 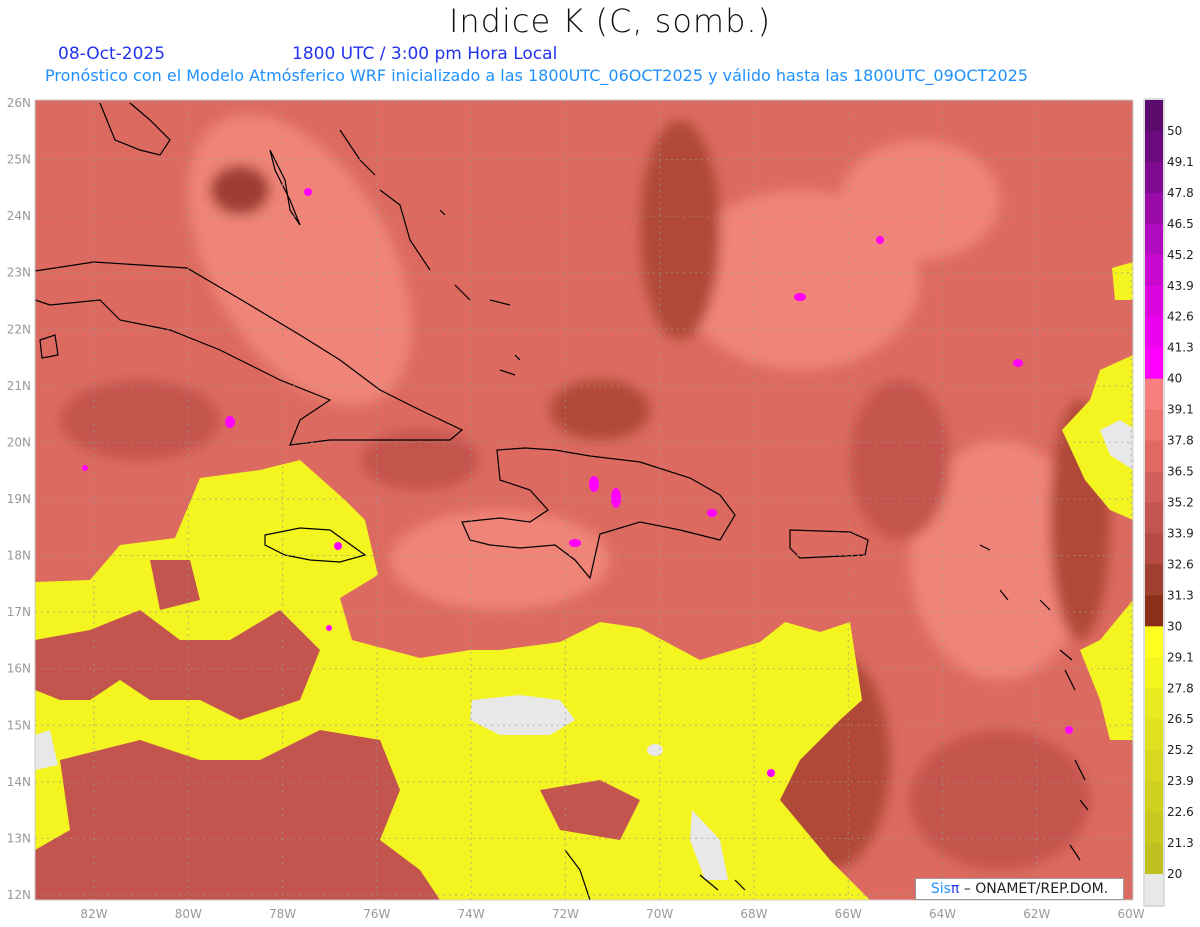 I want to click on lat-label: 13N, so click(x=19, y=838).